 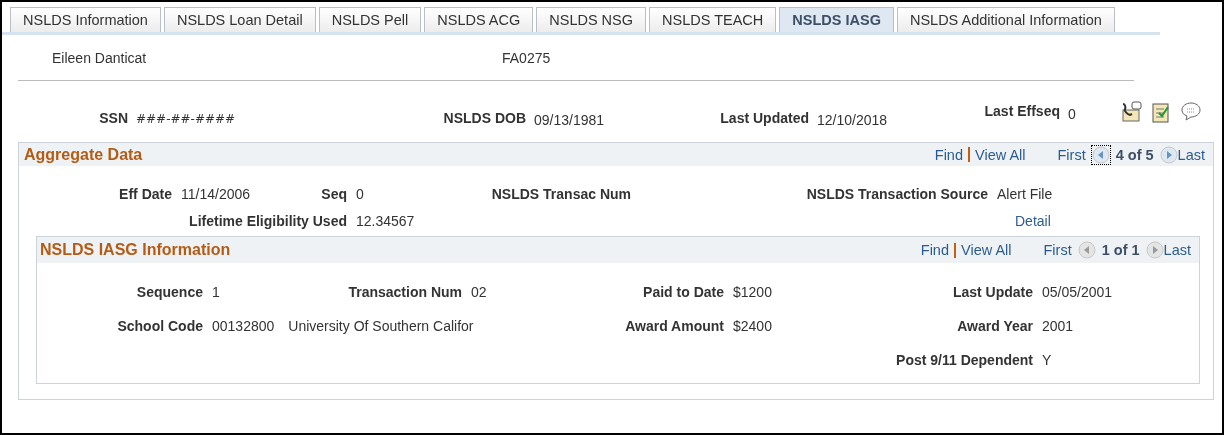 What do you see at coordinates (370, 19) in the screenshot?
I see `tab: NSLDS Pell` at bounding box center [370, 19].